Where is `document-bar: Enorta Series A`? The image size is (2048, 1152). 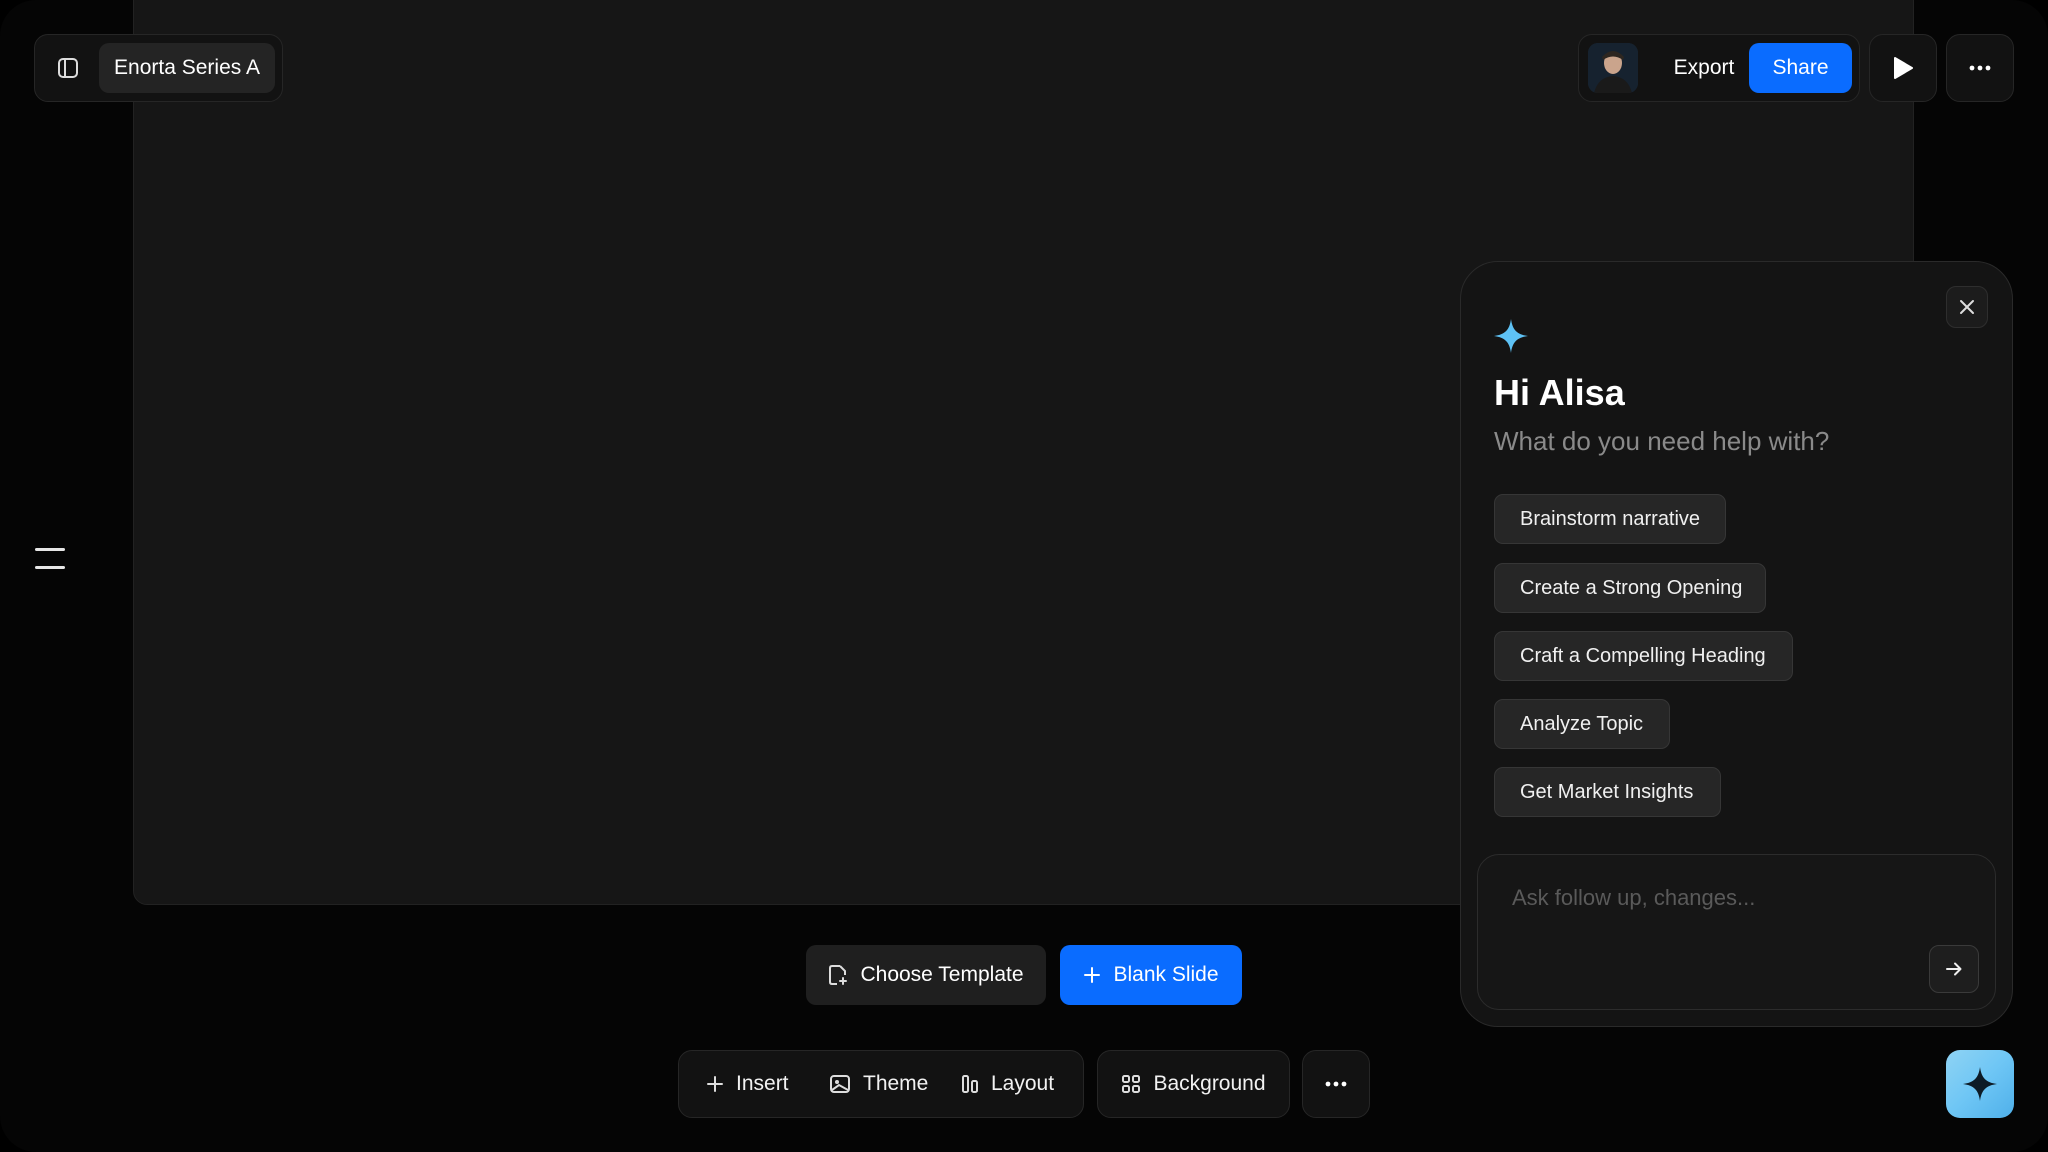 document-bar: Enorta Series A is located at coordinates (158, 68).